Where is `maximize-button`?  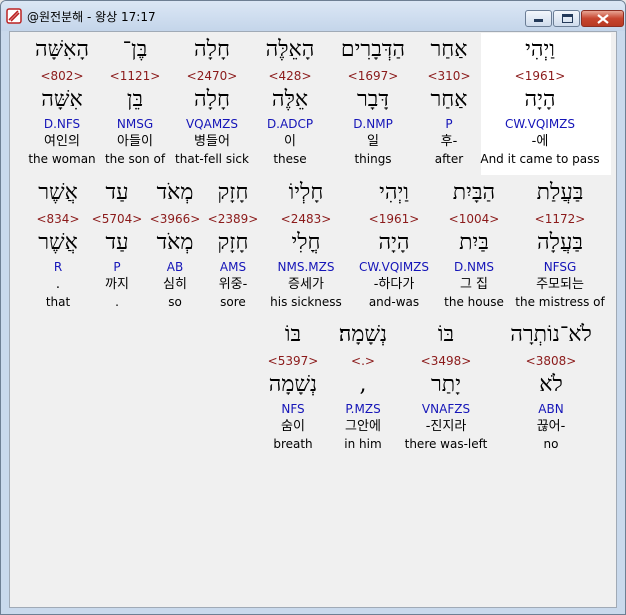
maximize-button is located at coordinates (566, 18).